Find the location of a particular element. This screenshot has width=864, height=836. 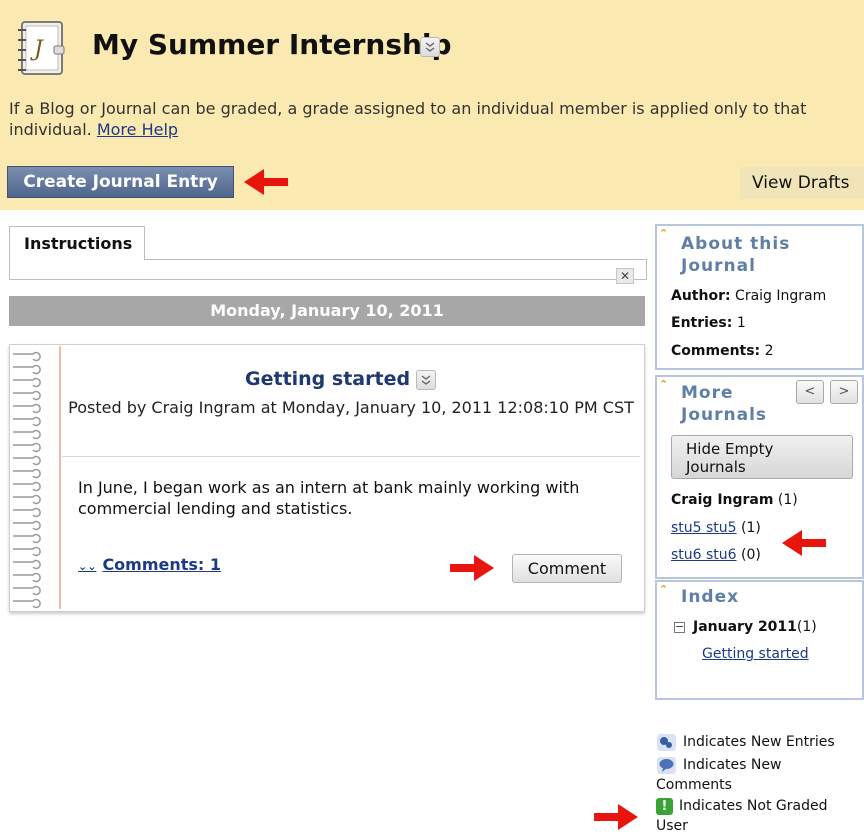

collapse-toggle-icon: − is located at coordinates (679, 627).